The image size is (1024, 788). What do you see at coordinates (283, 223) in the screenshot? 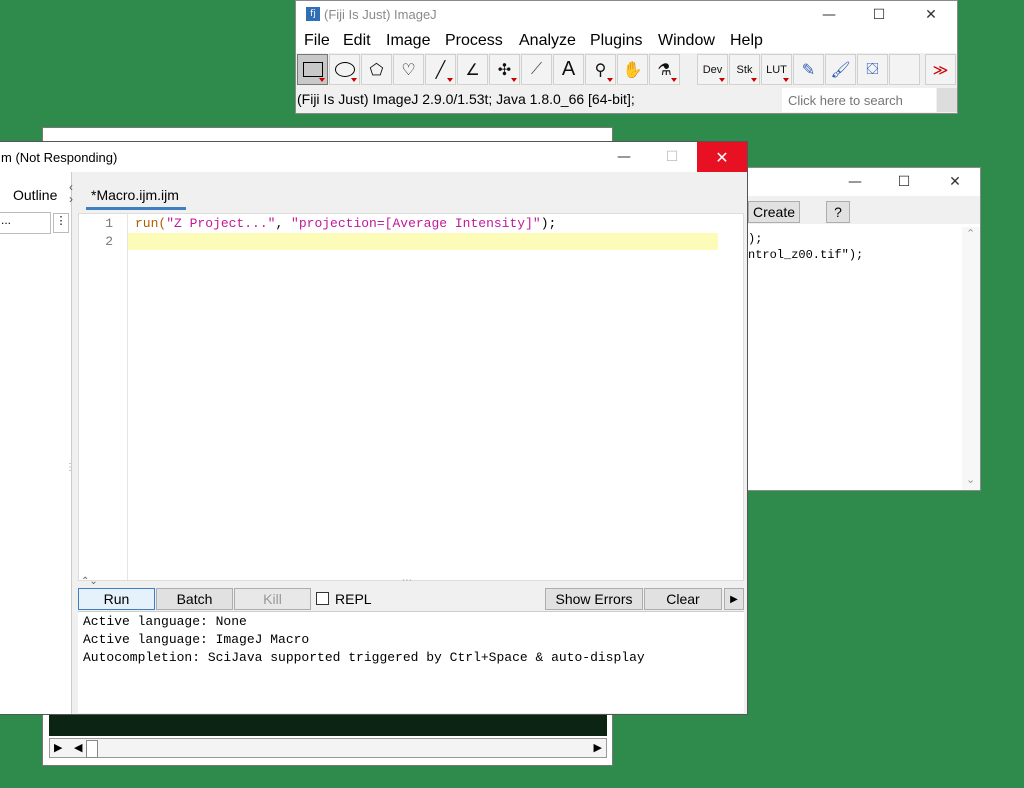
I see `code-sep: ,` at bounding box center [283, 223].